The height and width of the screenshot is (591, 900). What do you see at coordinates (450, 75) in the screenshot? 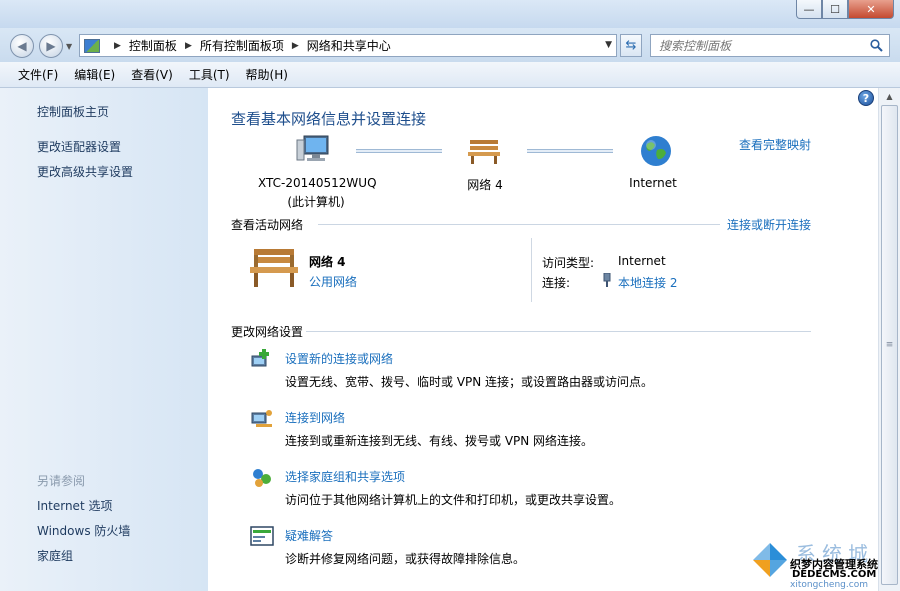
I see `menu-bar: 文件(F) 编辑(E) 查看(V) 工具(T) 帮助(H)` at bounding box center [450, 75].